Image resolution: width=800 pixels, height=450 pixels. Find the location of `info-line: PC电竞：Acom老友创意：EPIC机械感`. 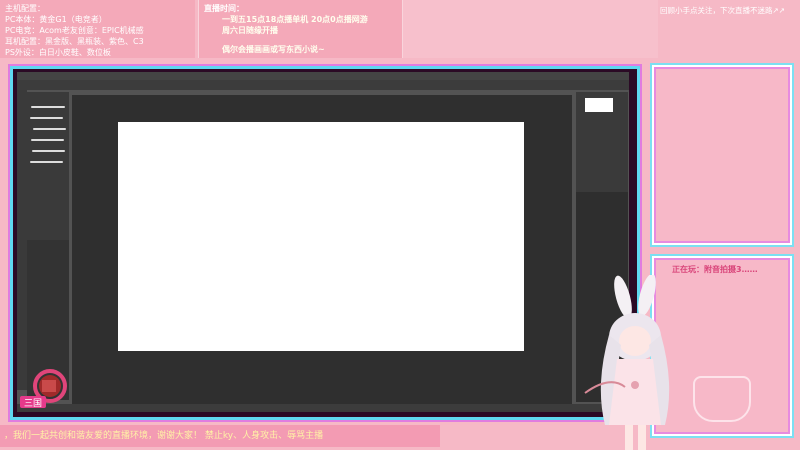

info-line: PC电竞：Acom老友创意：EPIC机械感 is located at coordinates (74, 30).